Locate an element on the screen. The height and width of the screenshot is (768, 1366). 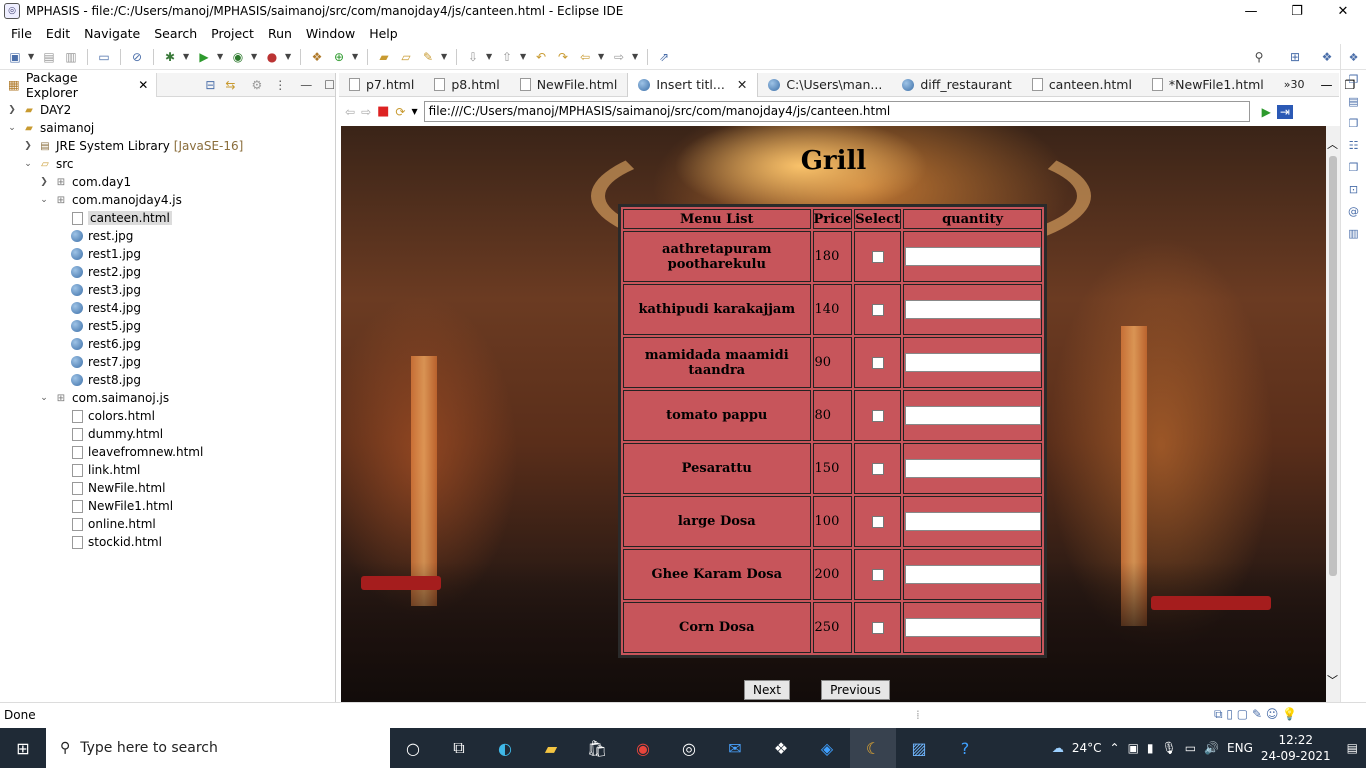
menu-run: Run is located at coordinates (280, 33).